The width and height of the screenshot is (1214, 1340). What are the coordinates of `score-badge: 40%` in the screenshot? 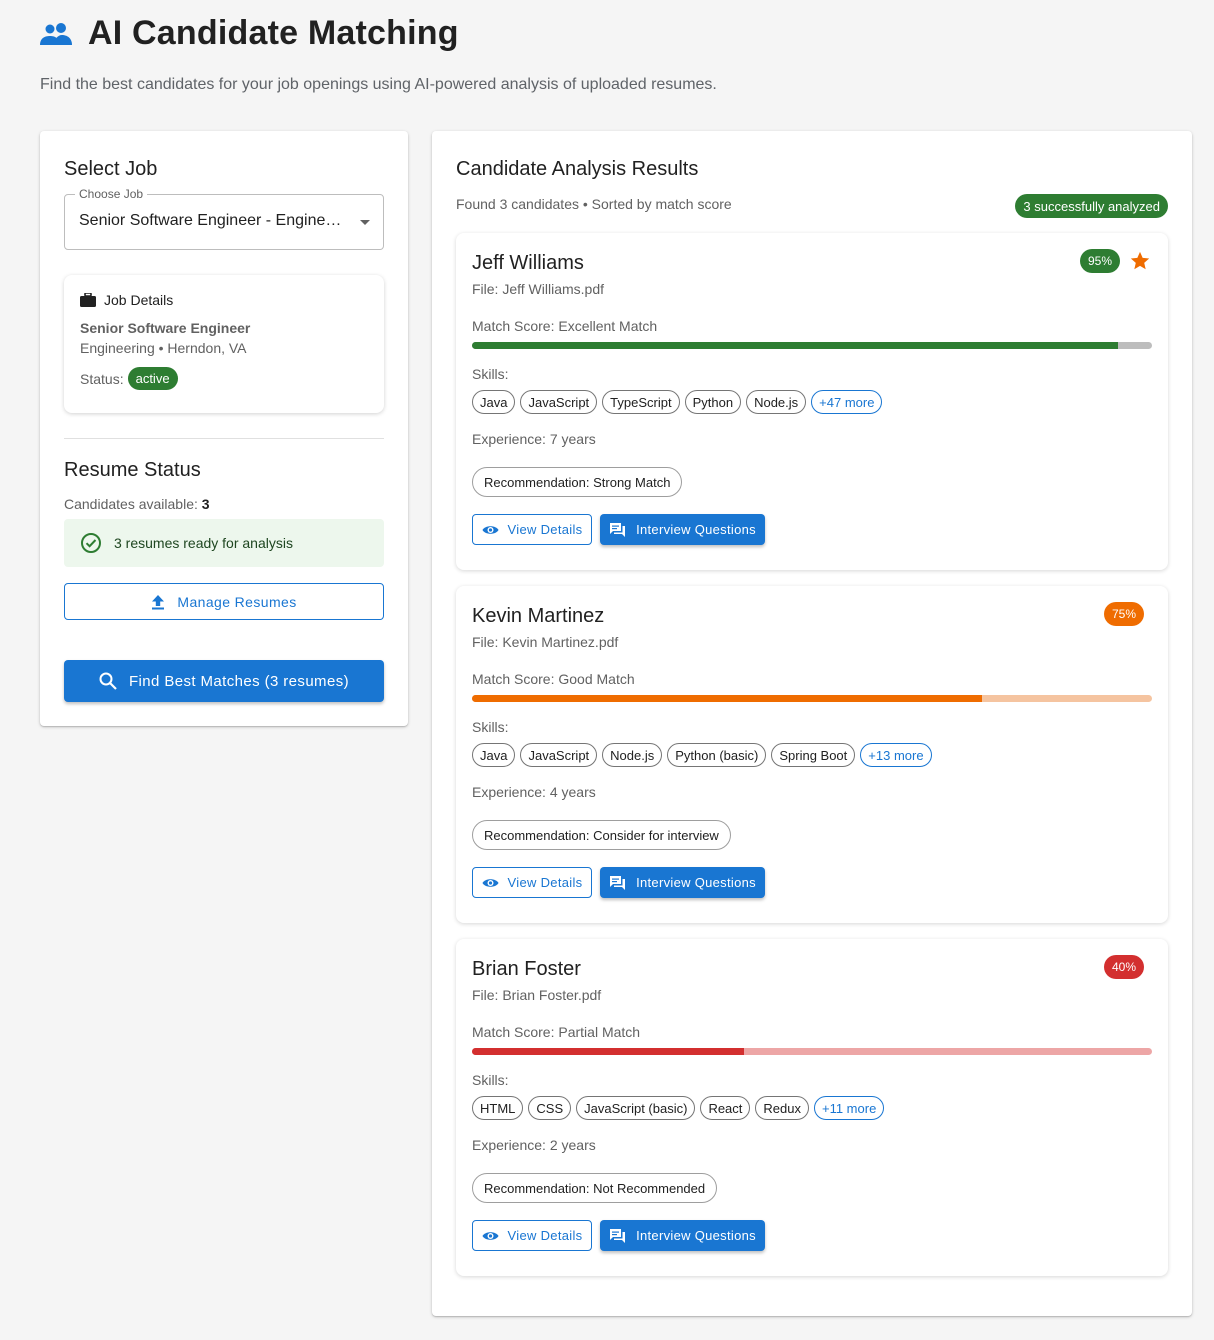 It's located at (1123, 967).